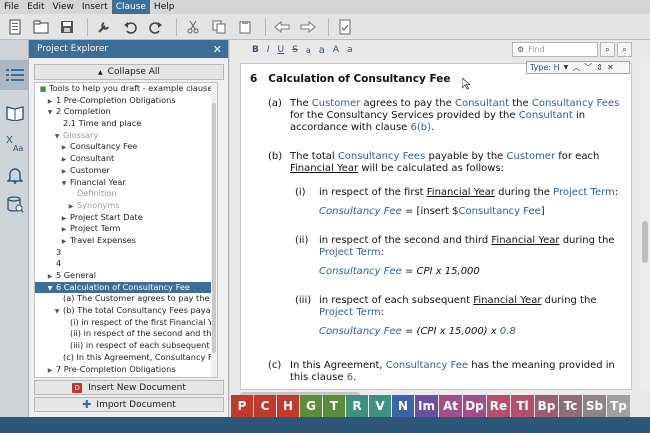  What do you see at coordinates (126, 194) in the screenshot?
I see `tree-item: Definition` at bounding box center [126, 194].